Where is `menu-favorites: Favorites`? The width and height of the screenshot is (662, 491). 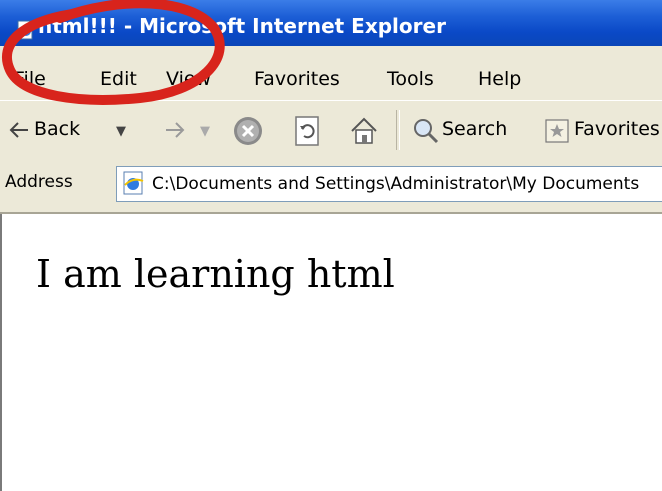 menu-favorites: Favorites is located at coordinates (297, 79).